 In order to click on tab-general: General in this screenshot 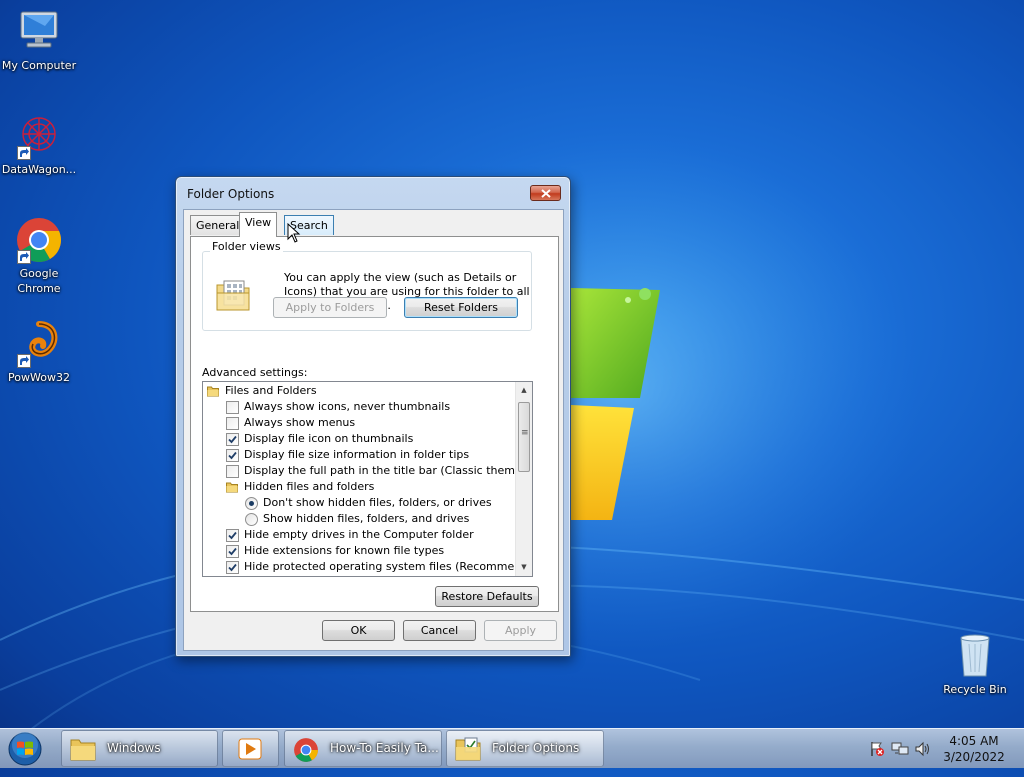, I will do `click(218, 225)`.